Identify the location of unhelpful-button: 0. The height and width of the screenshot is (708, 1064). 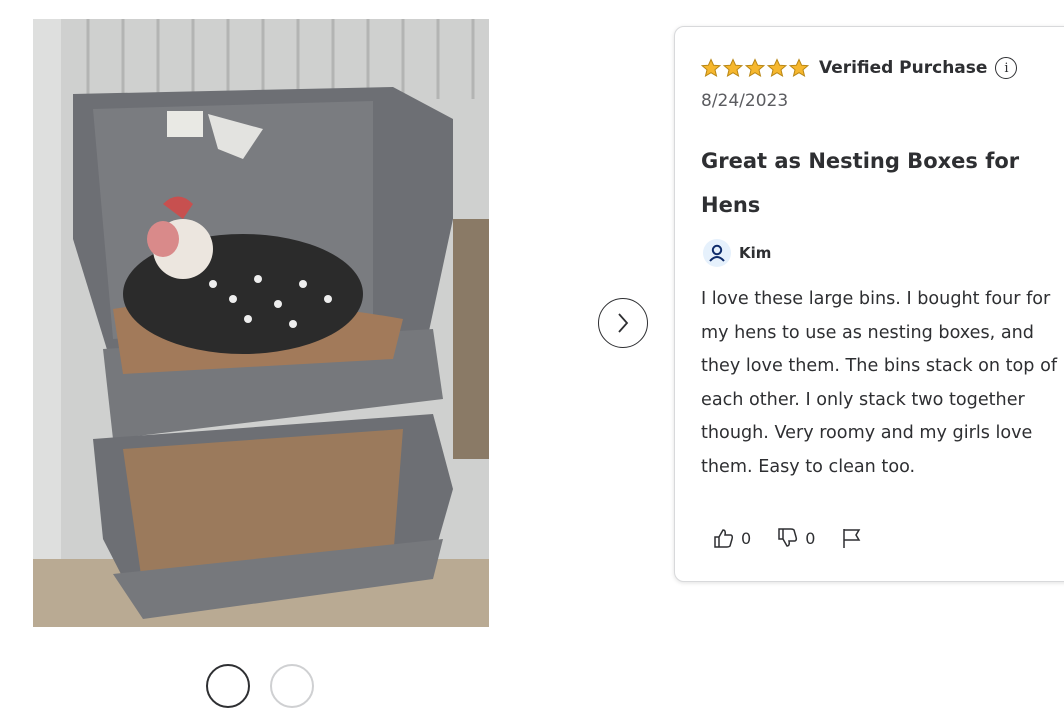
(796, 538).